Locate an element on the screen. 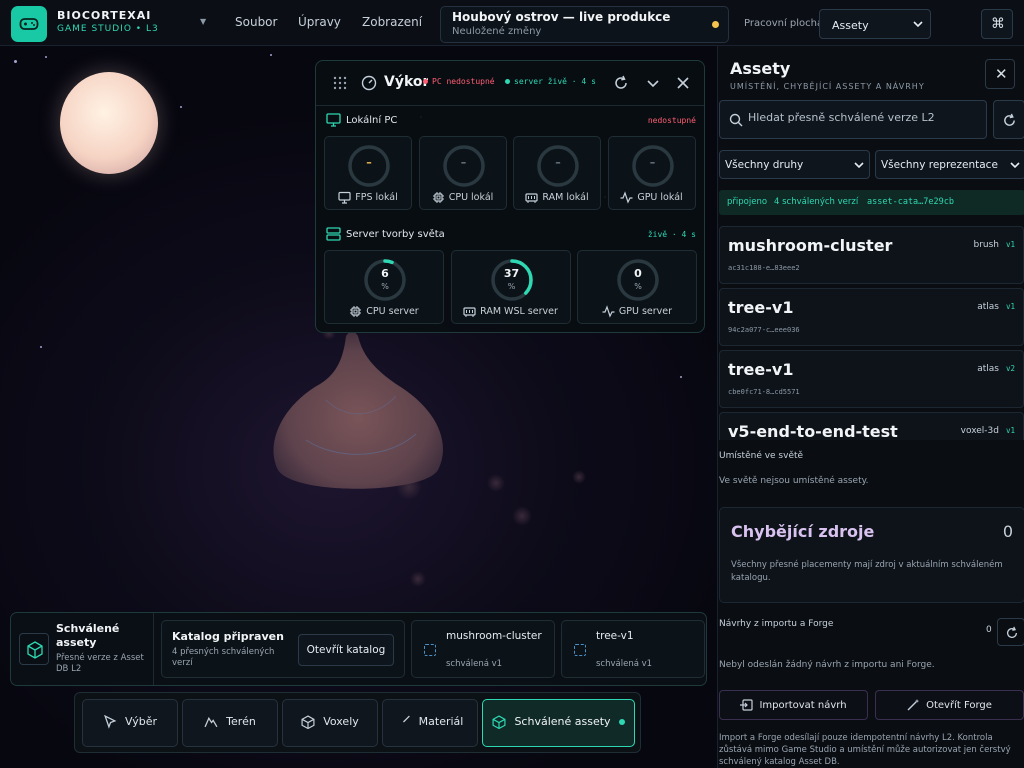  tool-label: Terén is located at coordinates (241, 721).